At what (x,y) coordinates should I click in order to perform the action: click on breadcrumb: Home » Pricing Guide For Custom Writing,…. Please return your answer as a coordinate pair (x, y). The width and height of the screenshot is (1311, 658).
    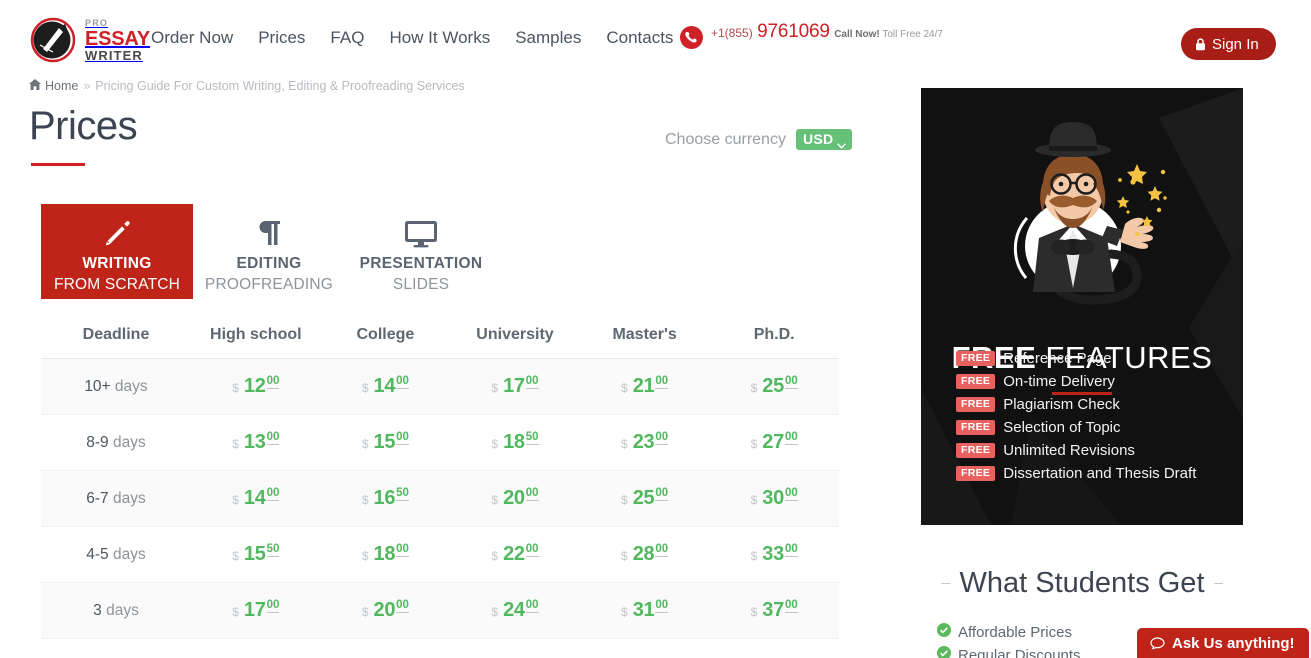
    Looking at the image, I should click on (247, 86).